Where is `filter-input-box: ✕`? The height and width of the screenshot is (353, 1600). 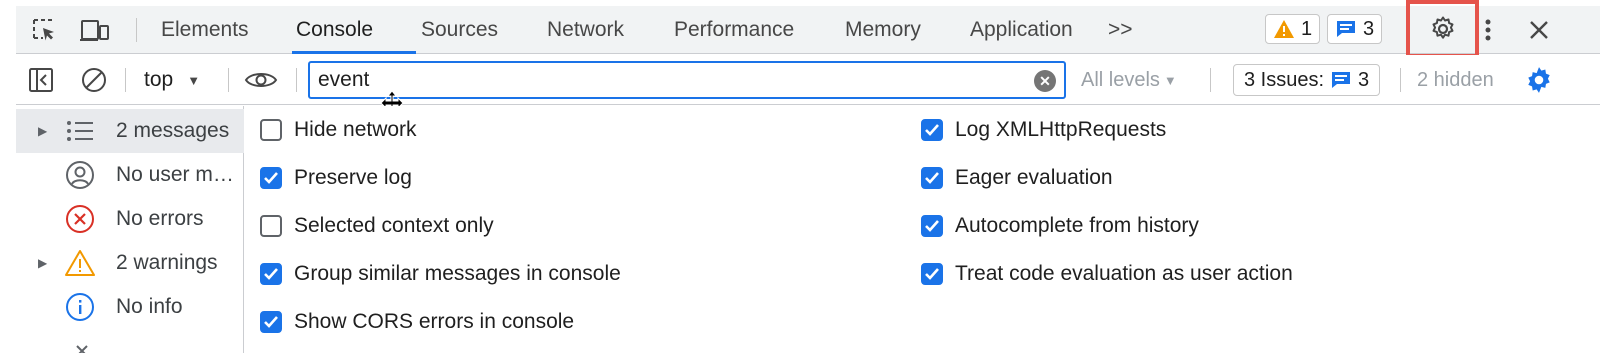 filter-input-box: ✕ is located at coordinates (687, 80).